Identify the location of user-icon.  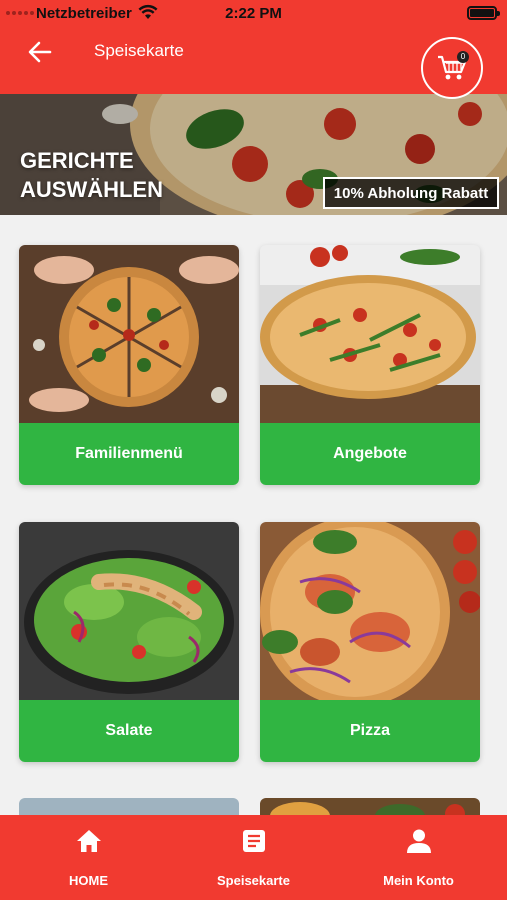
(418, 841).